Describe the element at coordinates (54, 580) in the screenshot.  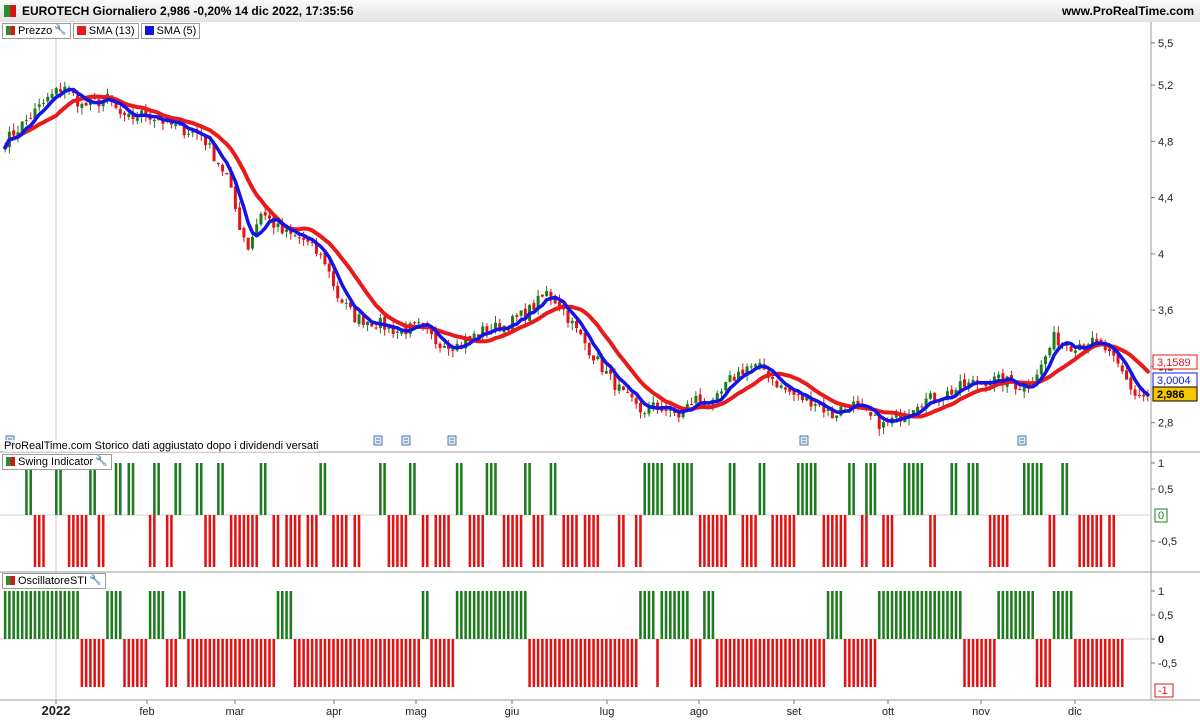
I see `legend-osc: OscillatoreSTI 🔧` at that location.